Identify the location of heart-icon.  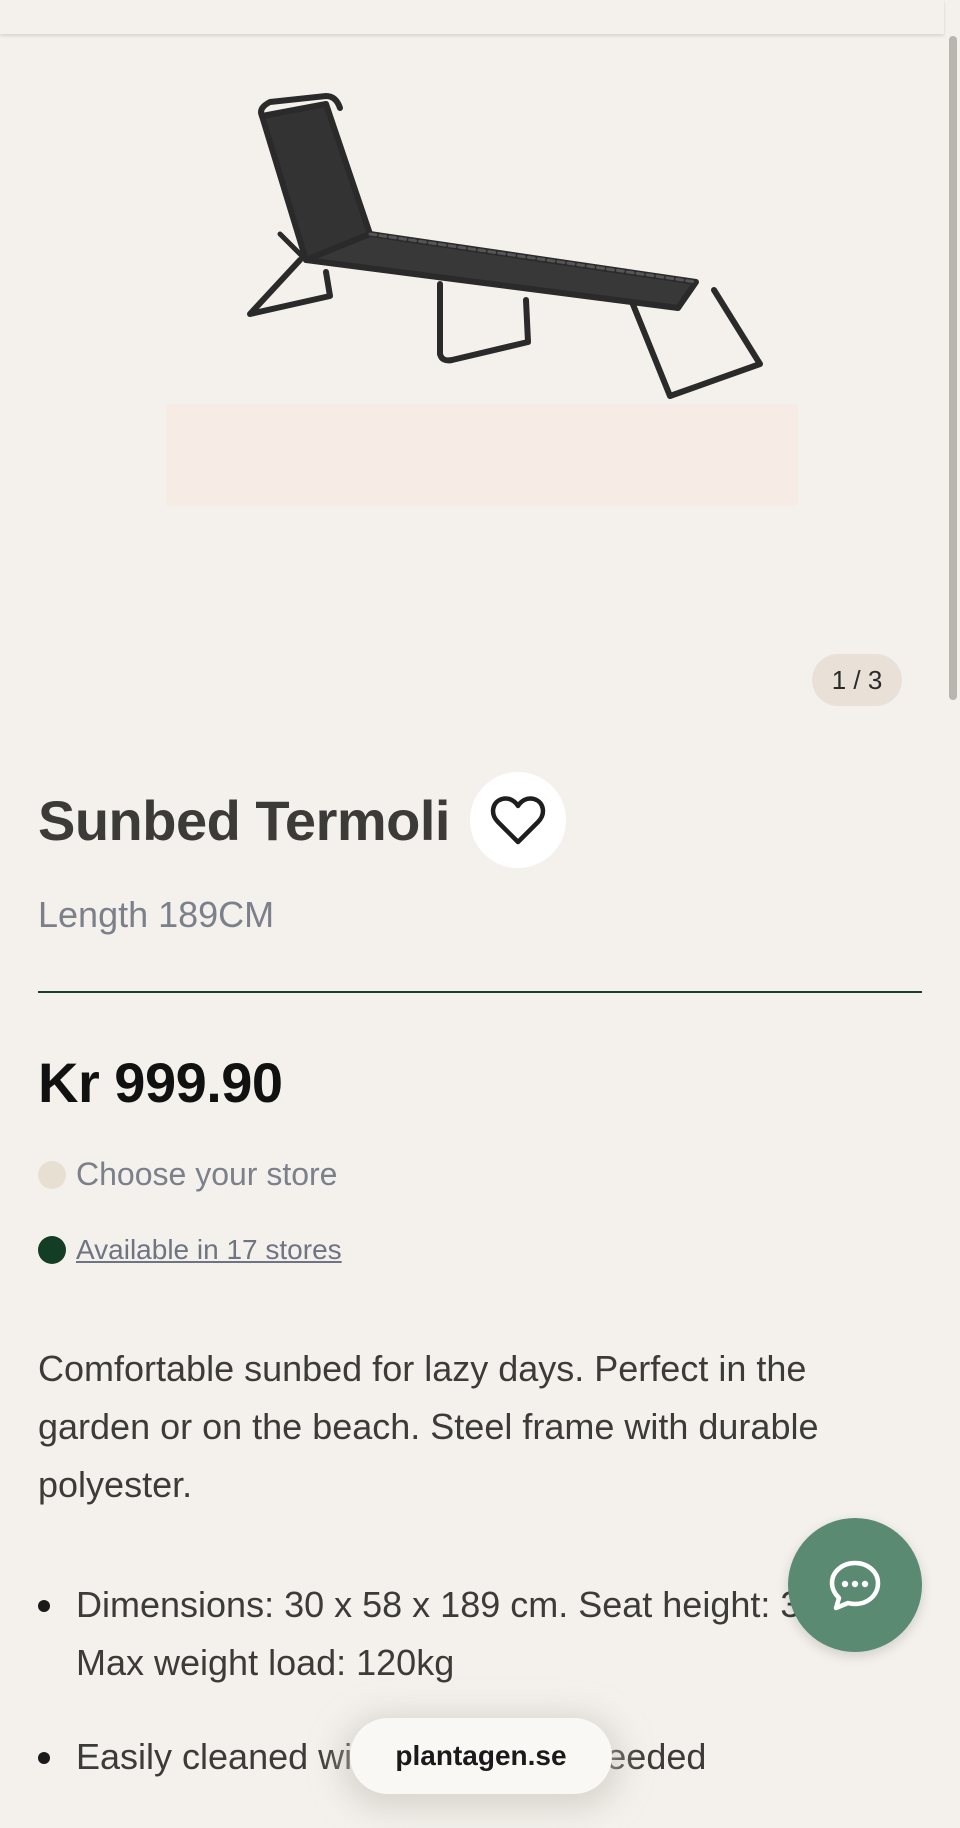
(518, 820).